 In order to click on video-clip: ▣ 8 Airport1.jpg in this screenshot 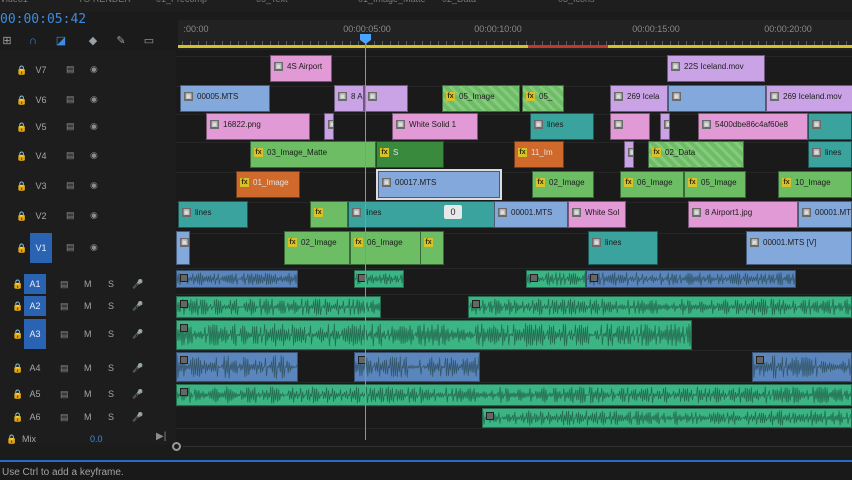, I will do `click(743, 214)`.